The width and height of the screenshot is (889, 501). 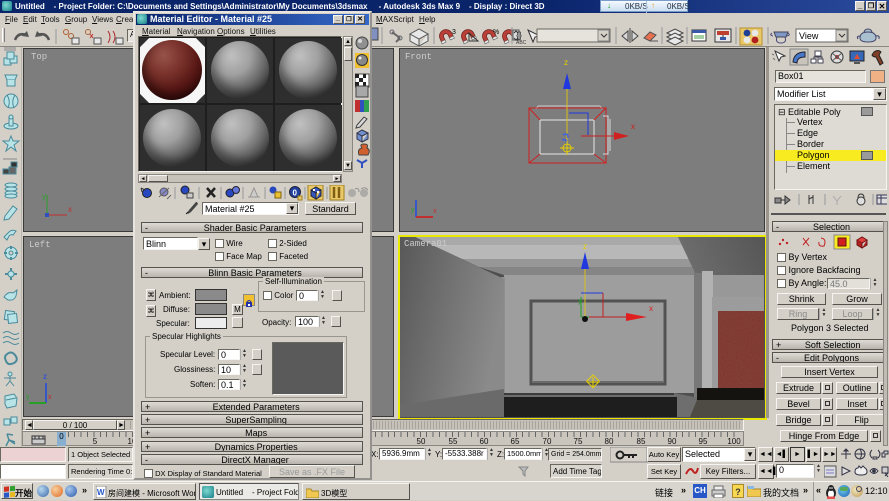 I want to click on svg-text: 80, so click(x=609, y=441).